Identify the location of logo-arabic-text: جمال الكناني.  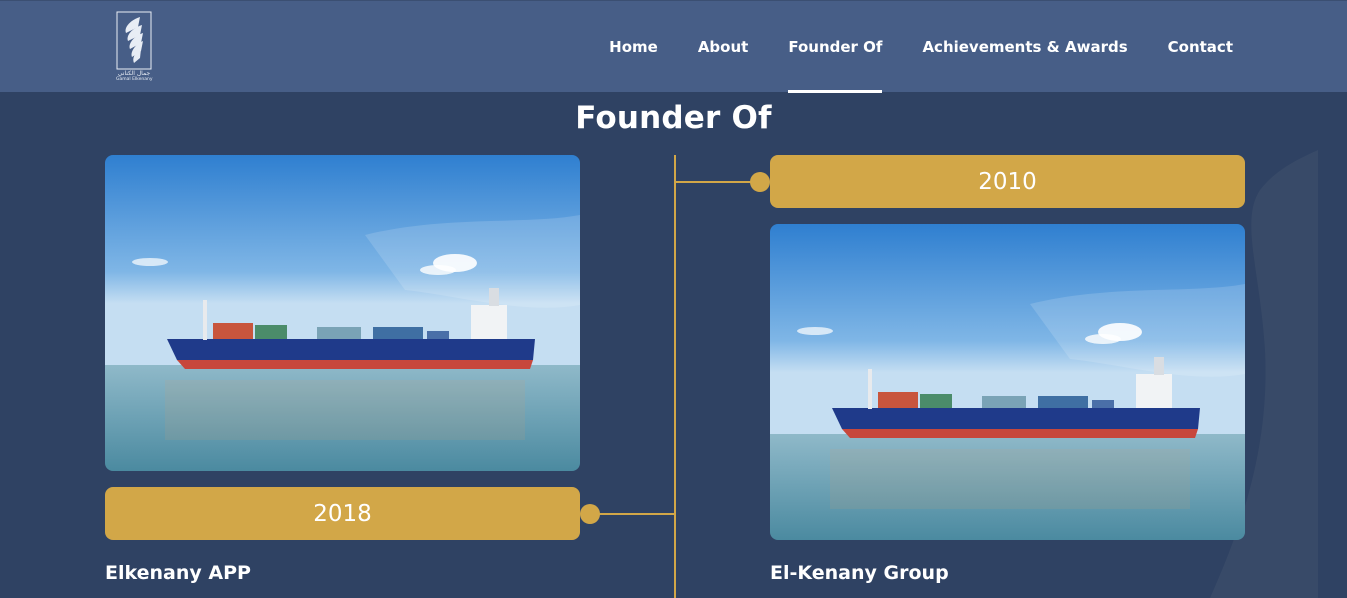
(134, 73).